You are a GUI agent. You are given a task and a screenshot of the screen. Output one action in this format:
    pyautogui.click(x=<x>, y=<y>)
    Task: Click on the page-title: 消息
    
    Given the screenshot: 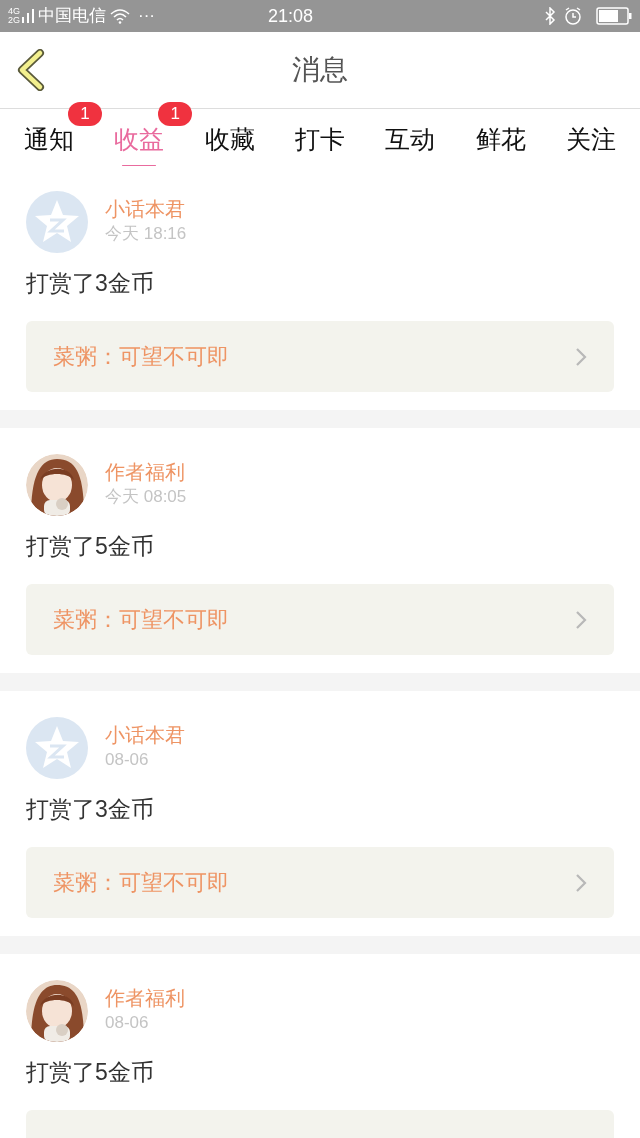 What is the action you would take?
    pyautogui.click(x=320, y=70)
    